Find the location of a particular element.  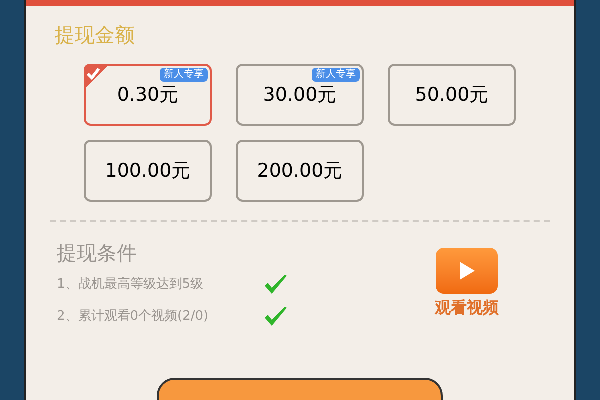

condition-text: 2、累计观看0个视频(2/0) is located at coordinates (133, 317).